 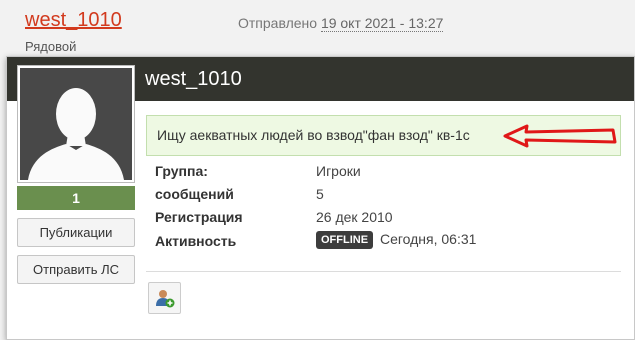 I want to click on publications-button: Публикации, so click(x=76, y=232).